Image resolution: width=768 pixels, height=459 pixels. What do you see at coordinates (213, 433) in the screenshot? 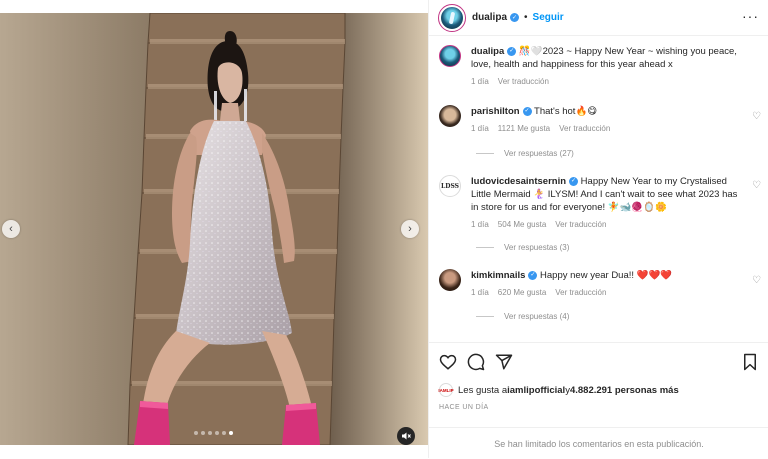
I see `carousel-indicator` at bounding box center [213, 433].